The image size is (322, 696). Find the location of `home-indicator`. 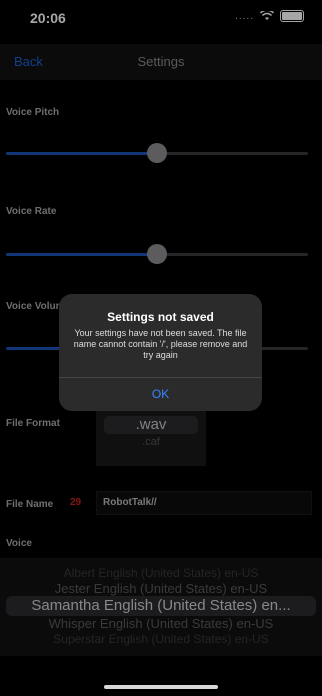

home-indicator is located at coordinates (161, 687).